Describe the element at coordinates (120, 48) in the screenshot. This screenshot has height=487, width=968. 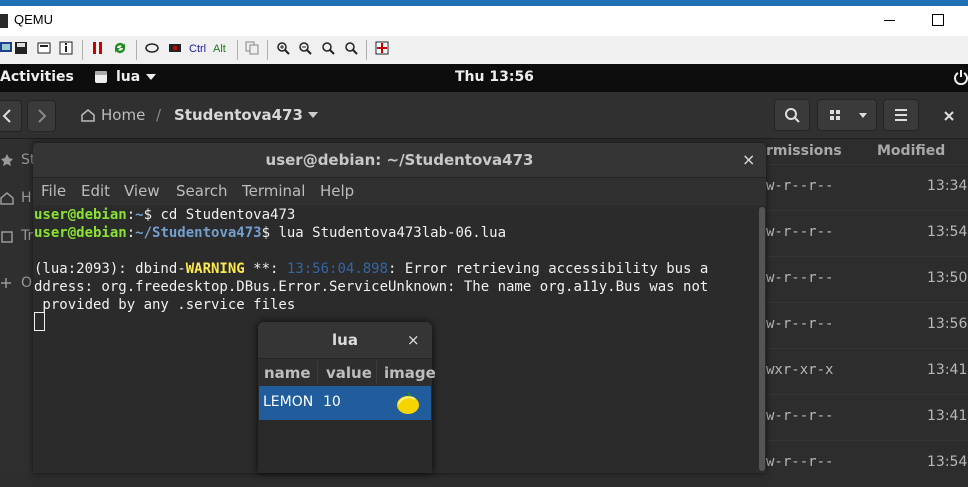
I see `reset-icon` at that location.